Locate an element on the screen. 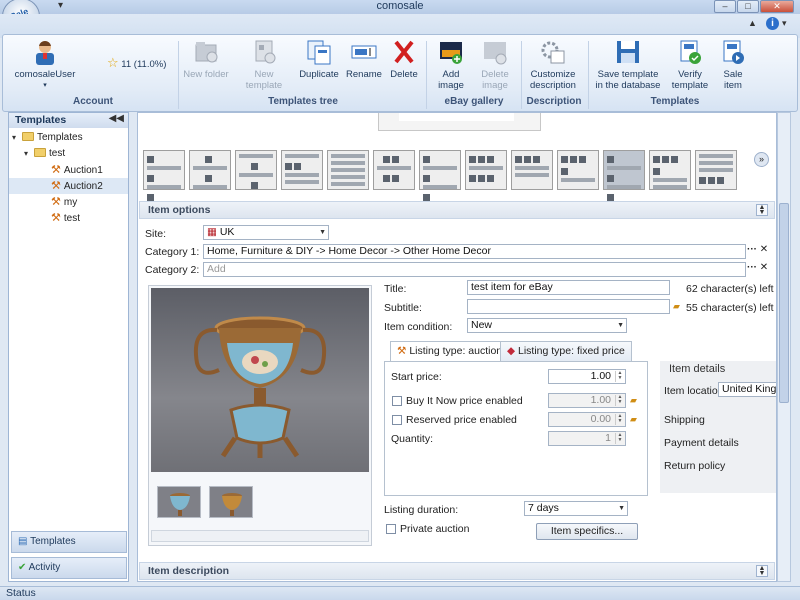  title-chars-left: 62 character(s) left is located at coordinates (730, 289).